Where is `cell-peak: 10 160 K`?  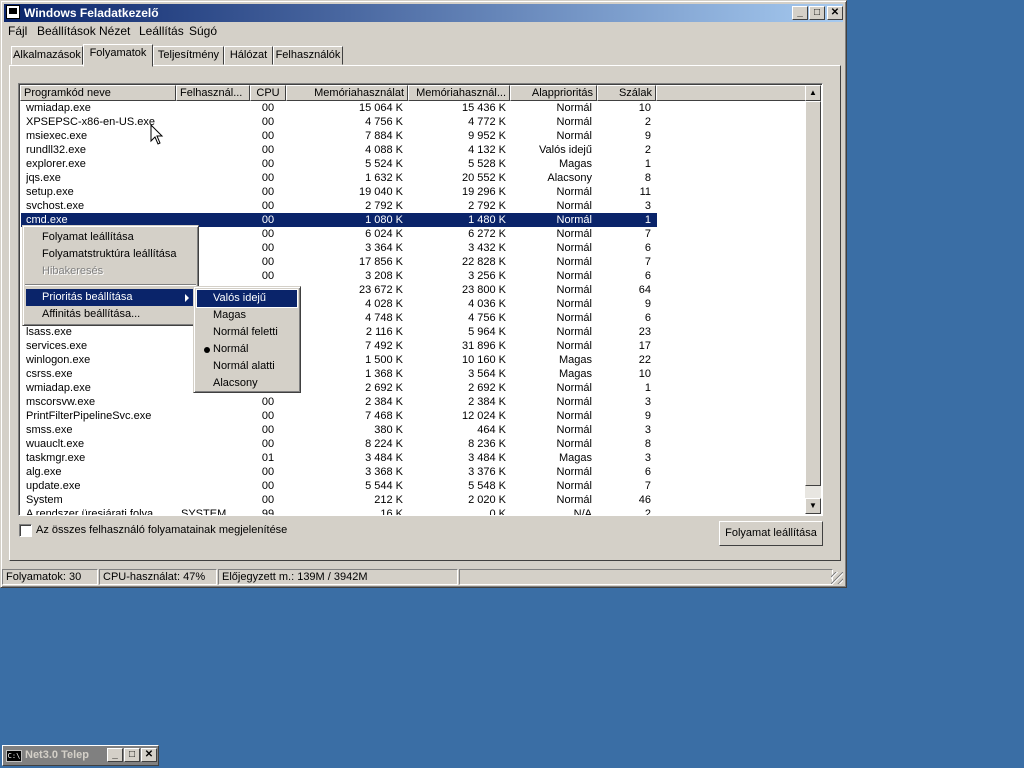
cell-peak: 10 160 K is located at coordinates (483, 360).